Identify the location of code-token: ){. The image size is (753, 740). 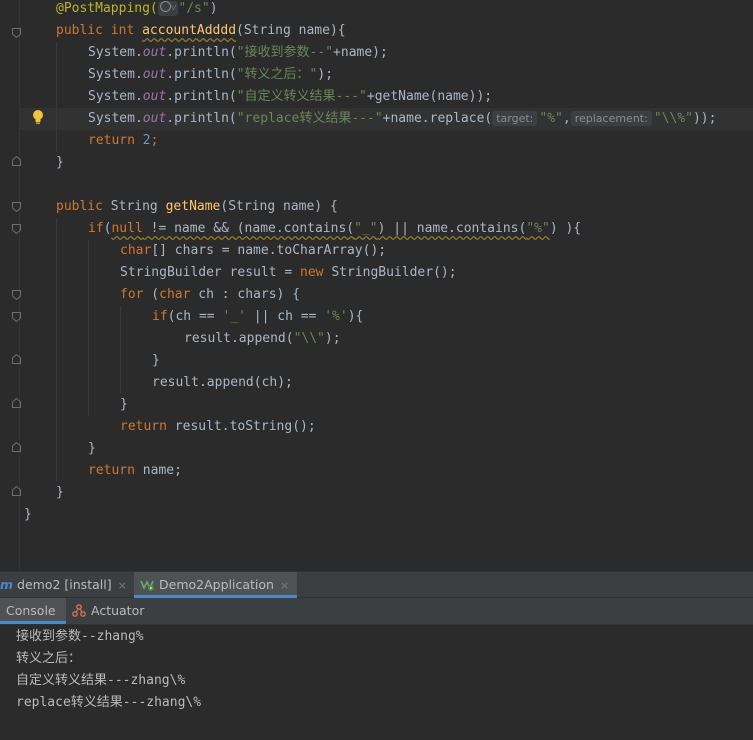
(355, 316).